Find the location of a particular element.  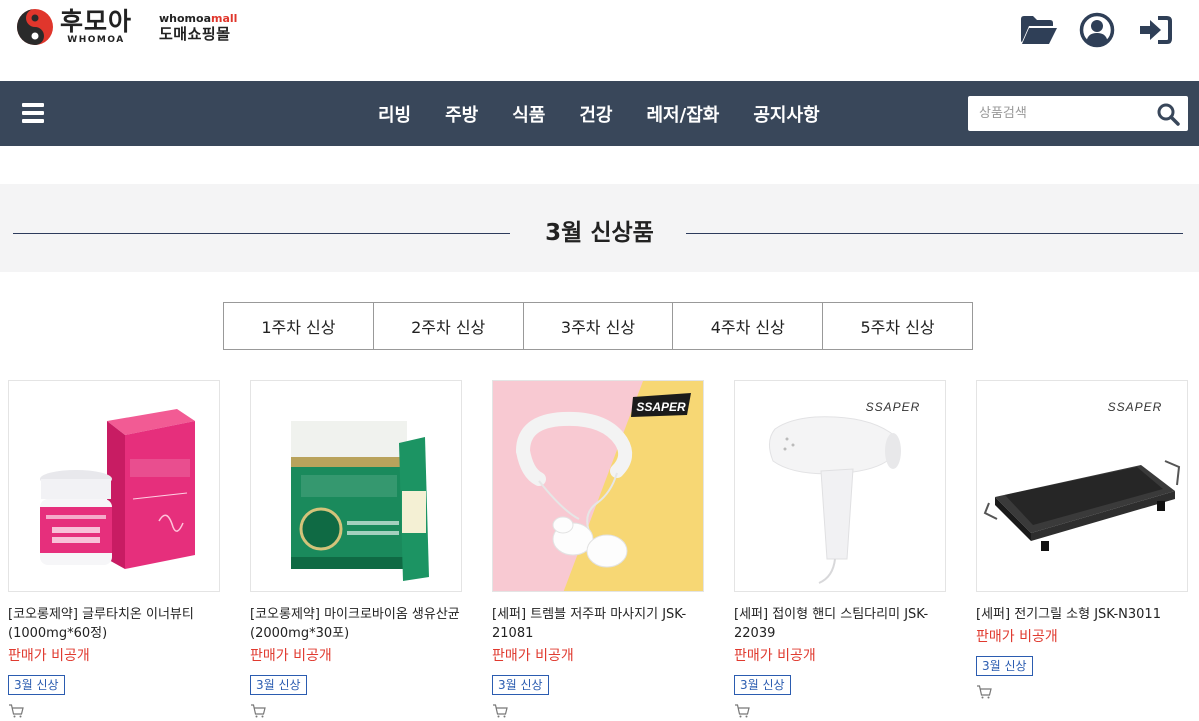

search-input is located at coordinates (1060, 113).